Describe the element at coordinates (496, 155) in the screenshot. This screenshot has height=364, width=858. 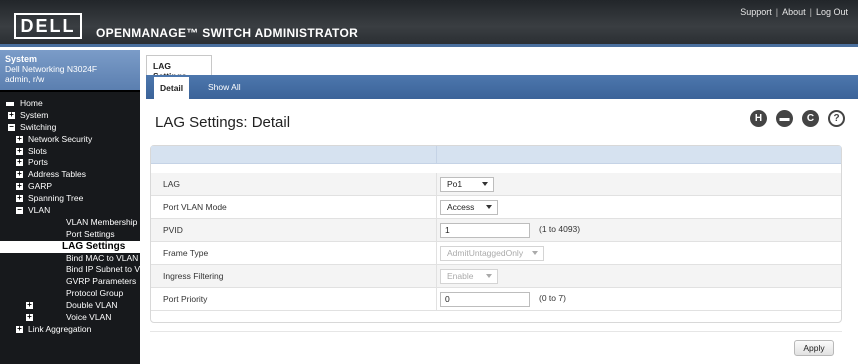
I see `table-header` at that location.